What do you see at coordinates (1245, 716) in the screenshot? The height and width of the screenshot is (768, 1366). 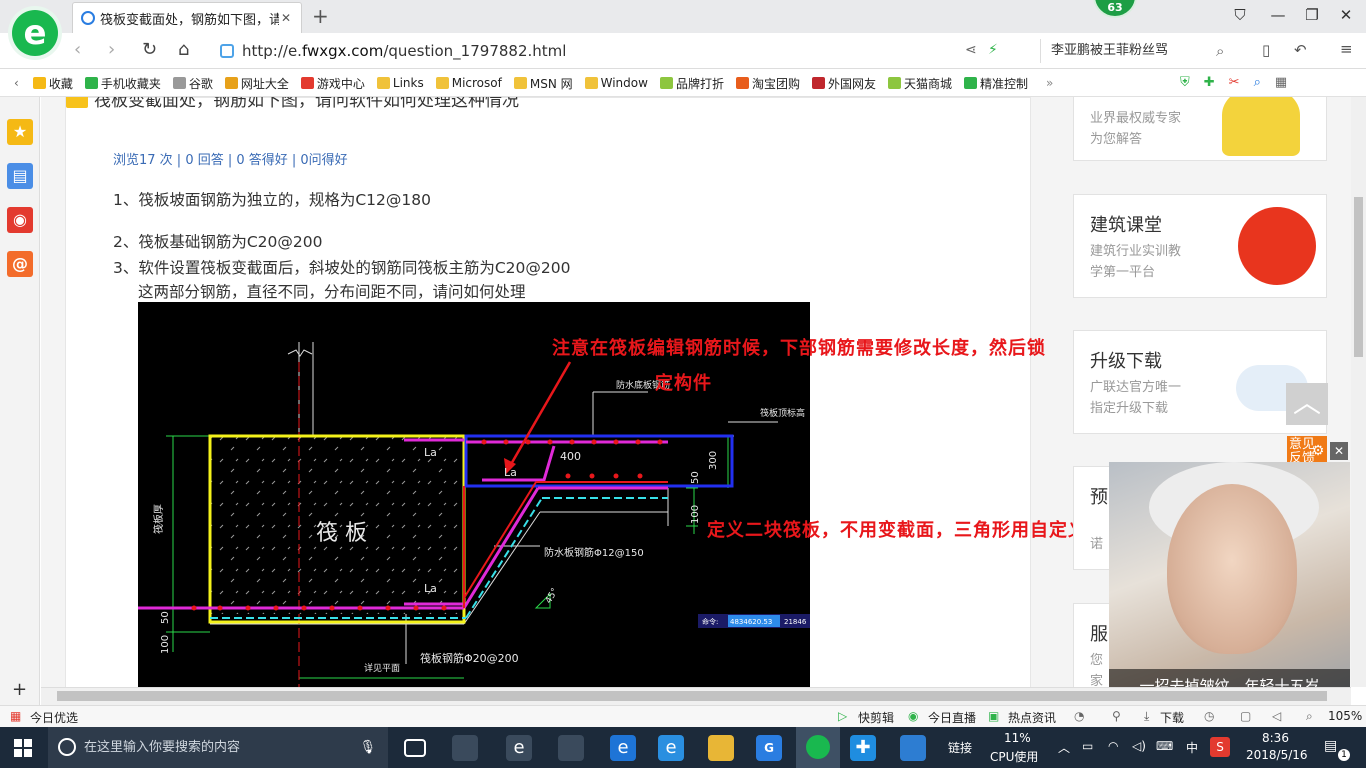 I see `window-icon: ▢` at bounding box center [1245, 716].